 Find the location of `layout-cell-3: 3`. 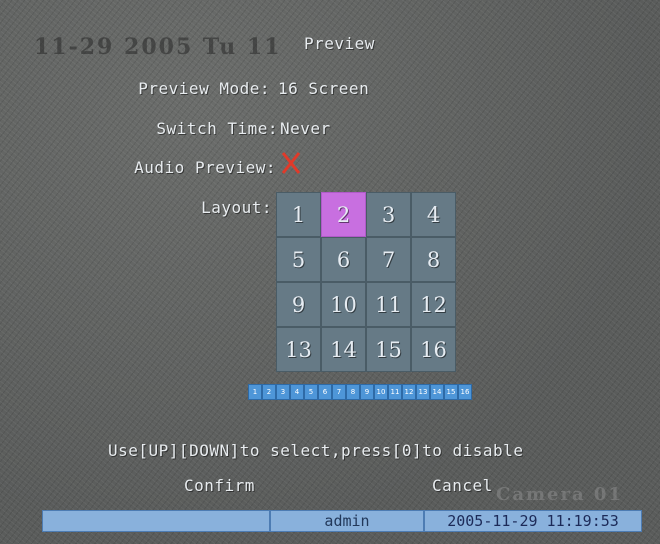

layout-cell-3: 3 is located at coordinates (388, 214).